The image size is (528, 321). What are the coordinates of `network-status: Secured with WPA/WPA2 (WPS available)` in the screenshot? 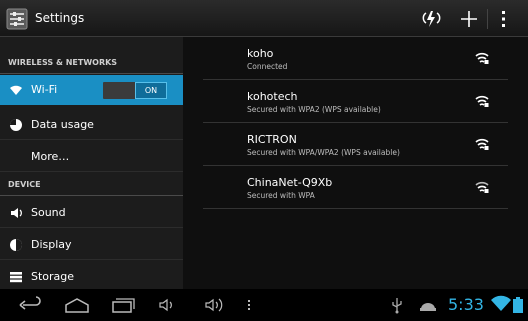 It's located at (323, 152).